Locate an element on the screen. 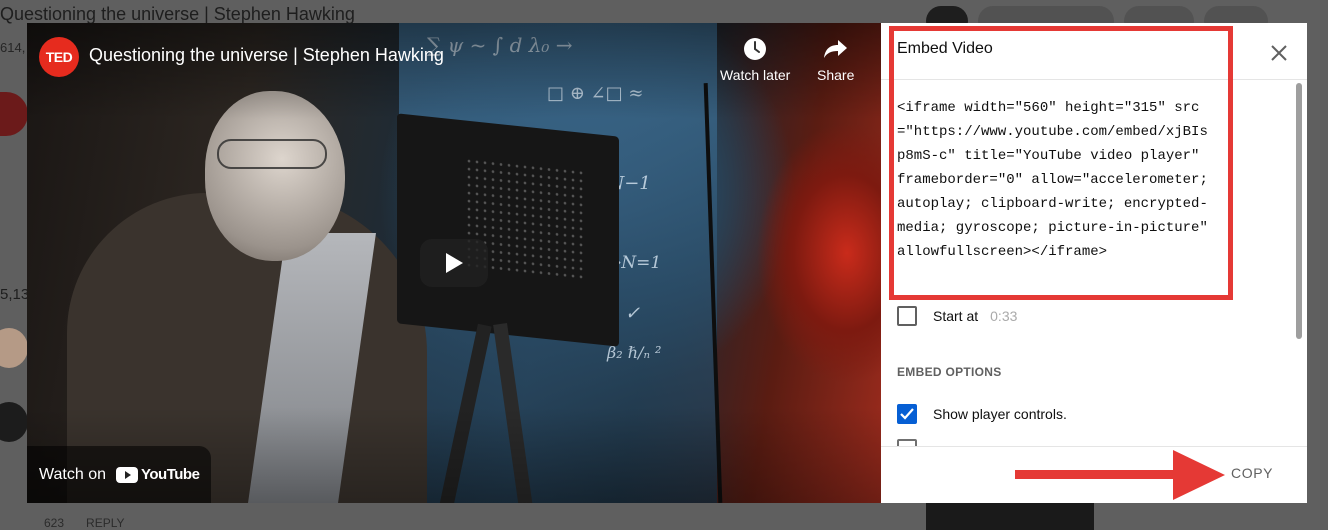 Image resolution: width=1328 pixels, height=530 pixels. checkmark-icon is located at coordinates (907, 414).